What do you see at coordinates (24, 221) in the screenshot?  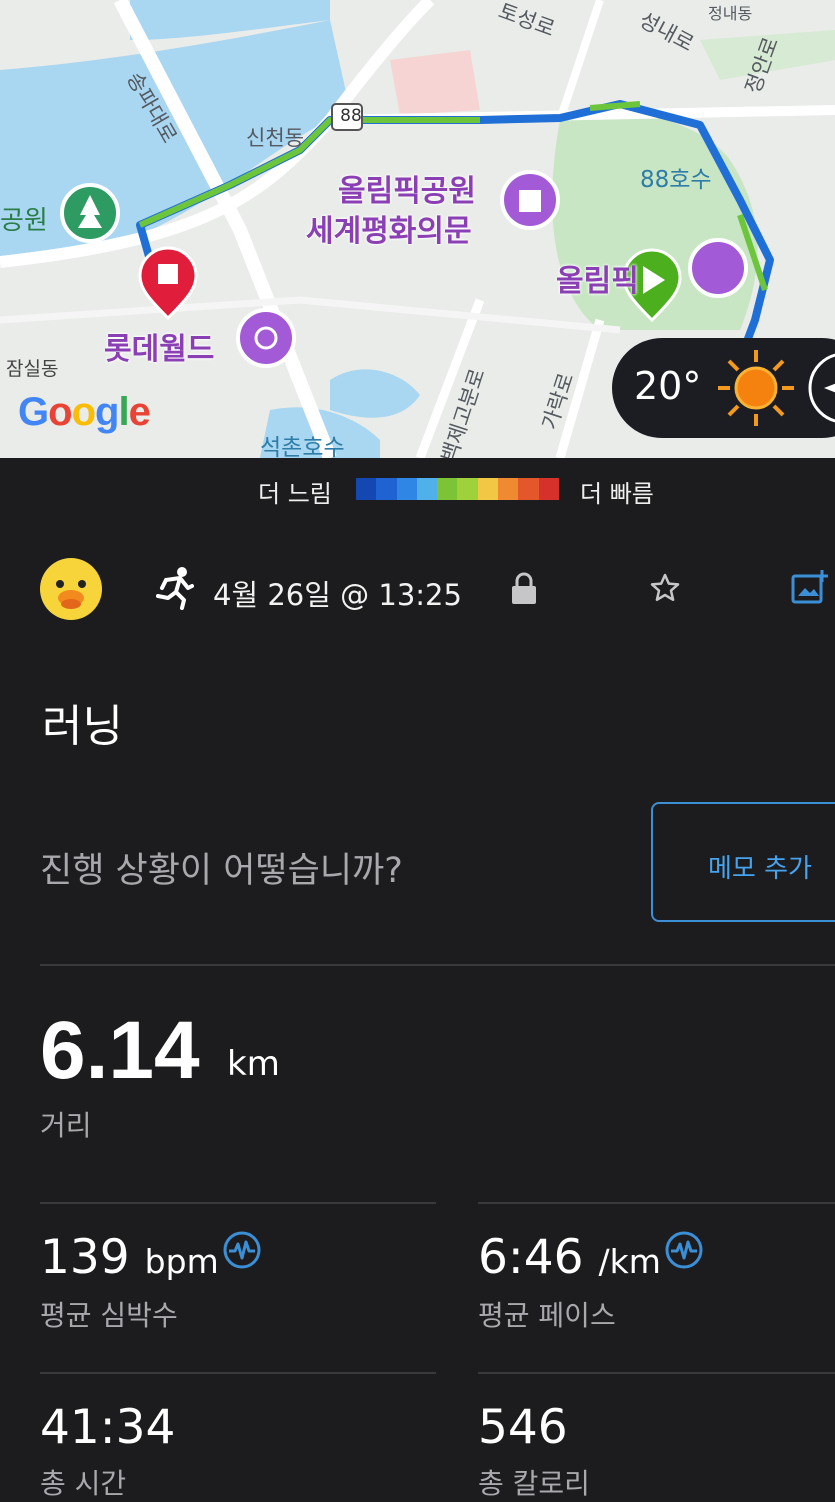 I see `park-label: 공원` at bounding box center [24, 221].